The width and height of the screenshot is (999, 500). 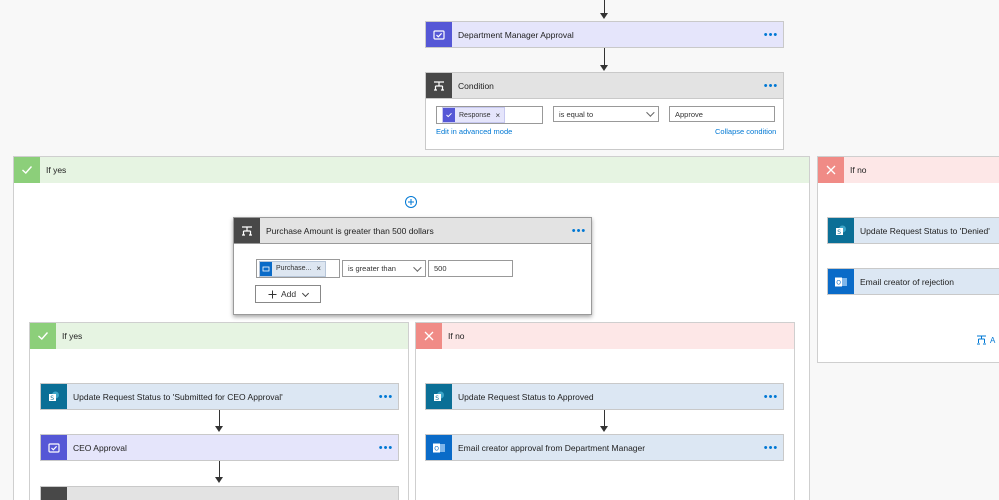 I want to click on insert-step-button, so click(x=411, y=202).